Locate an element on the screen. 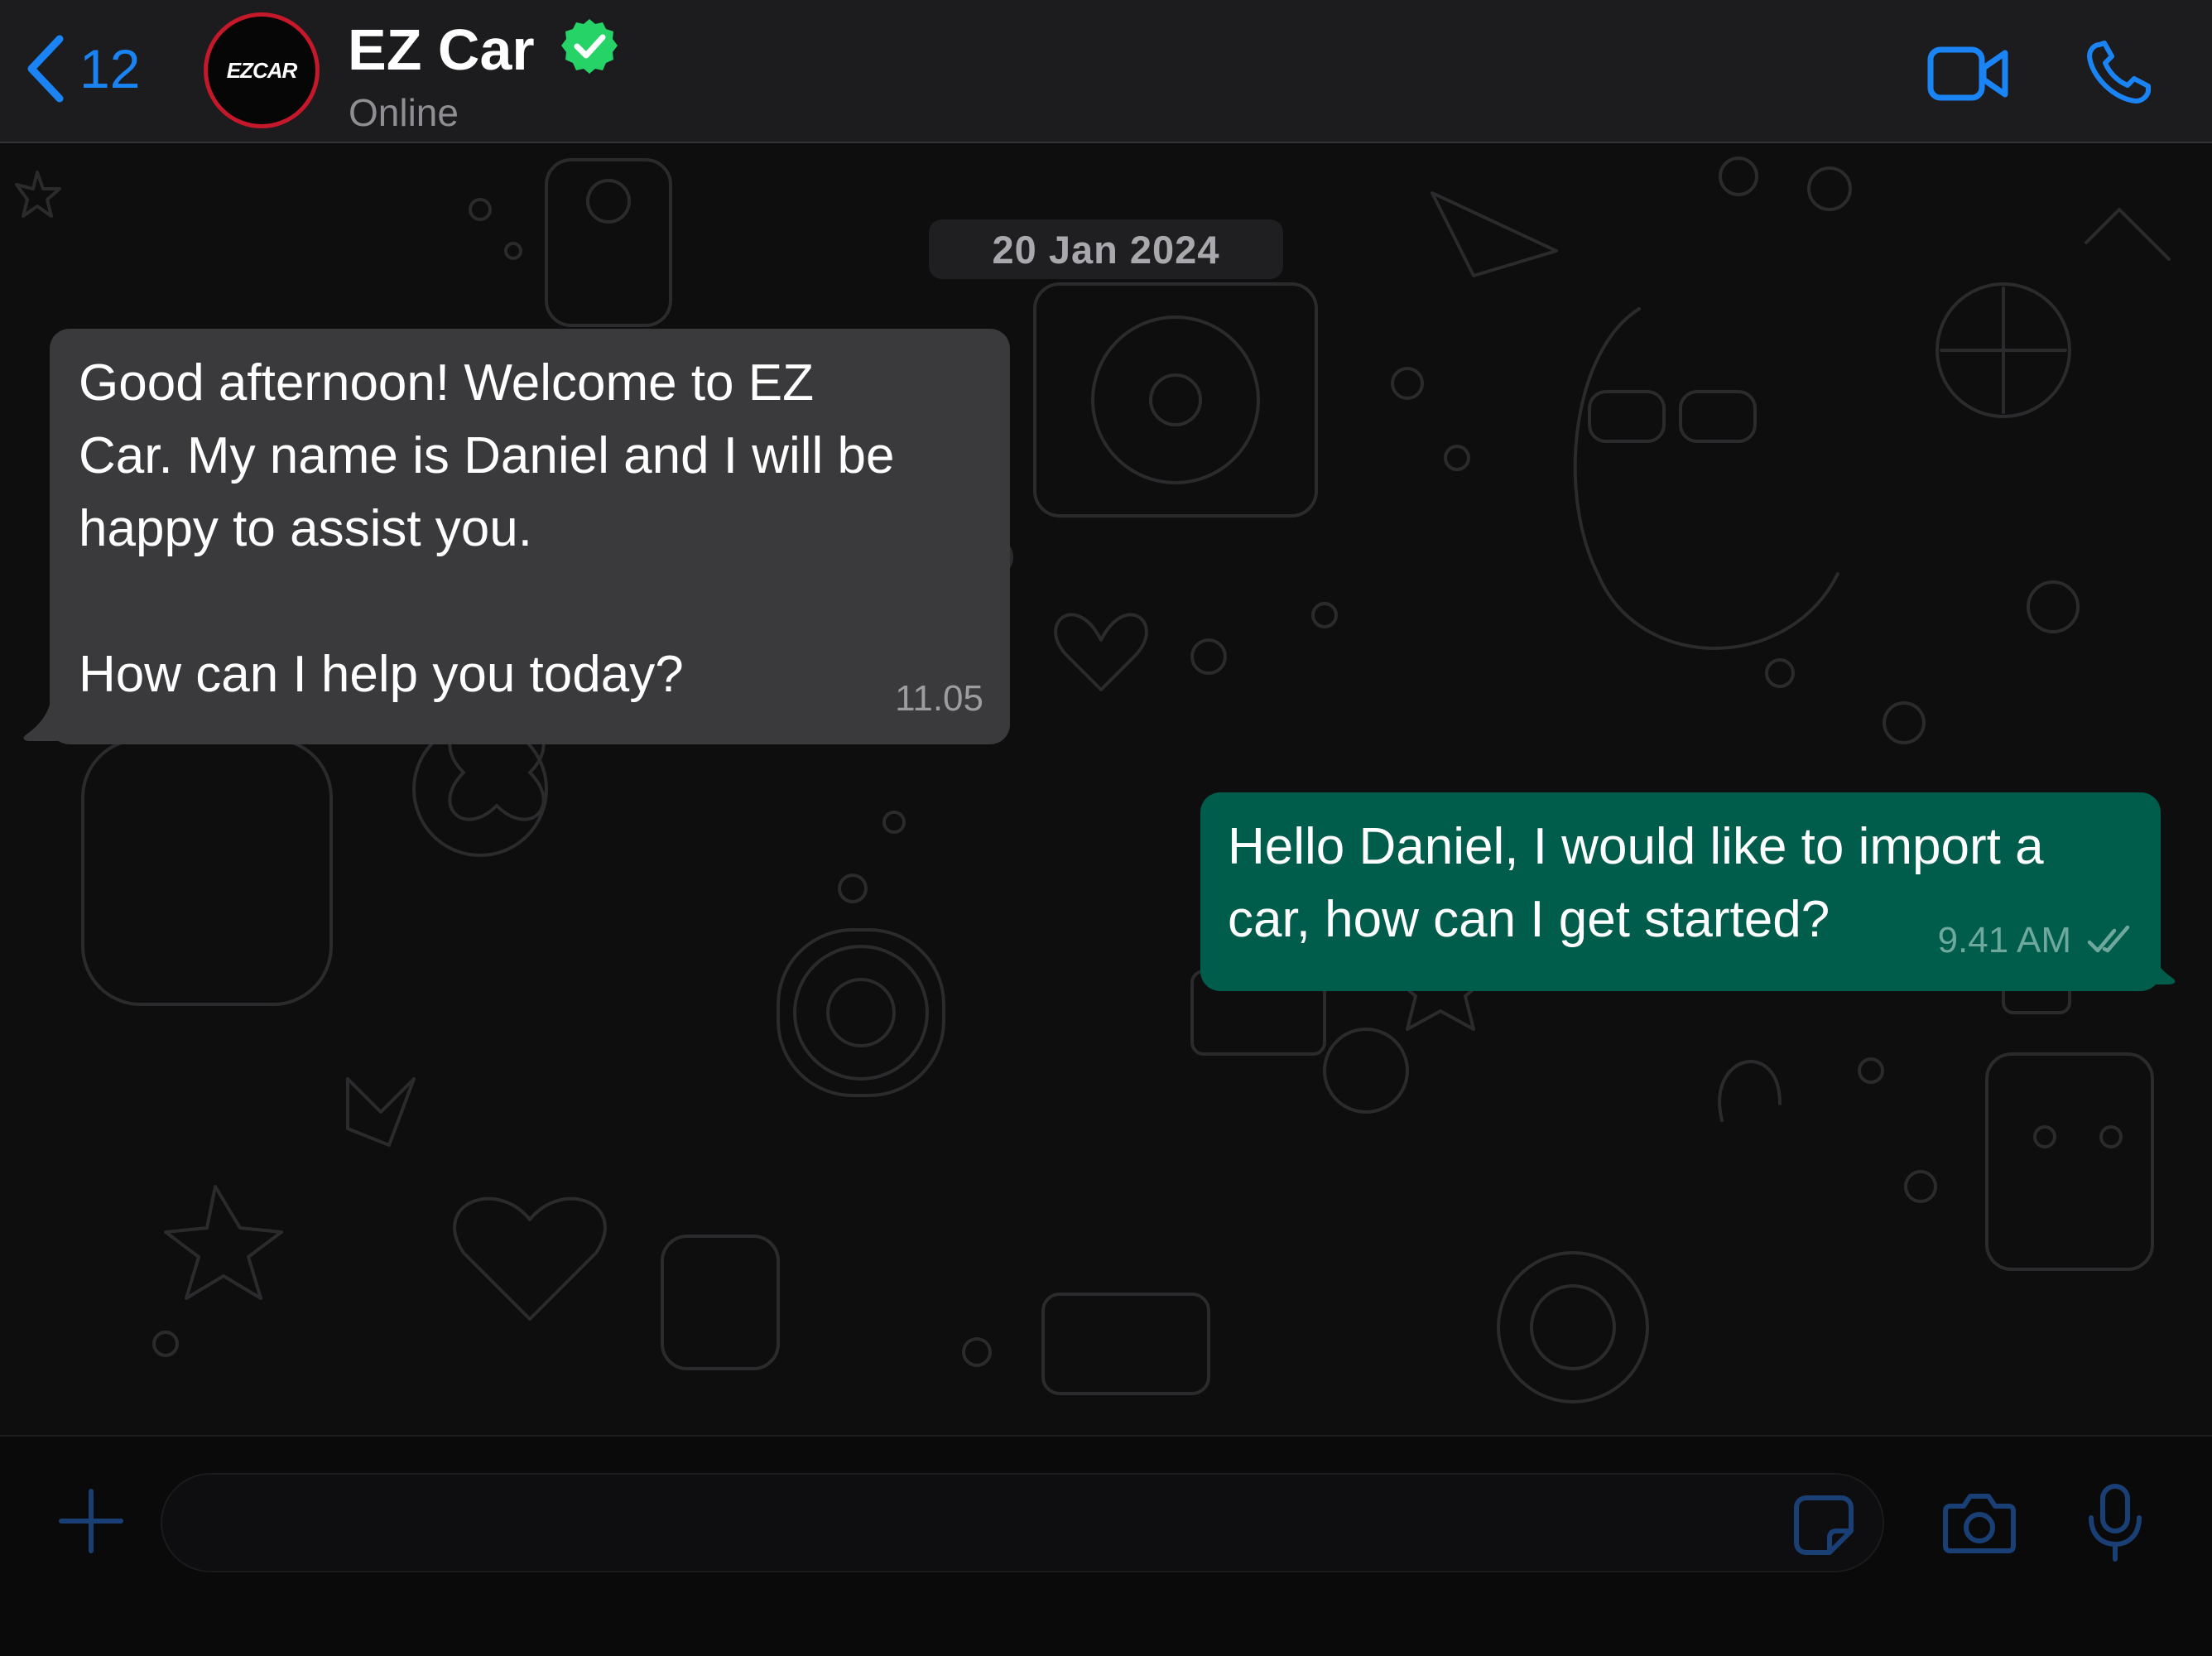  message-meta: 9.41 AM is located at coordinates (2037, 940).